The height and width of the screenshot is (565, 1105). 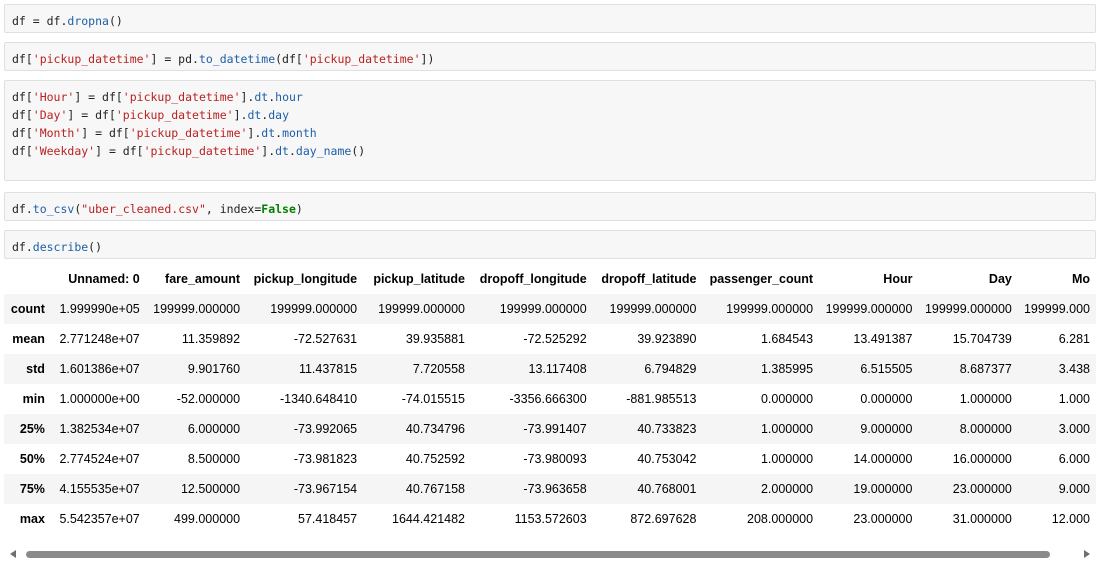 What do you see at coordinates (1080, 279) in the screenshot?
I see `column-header: Mo` at bounding box center [1080, 279].